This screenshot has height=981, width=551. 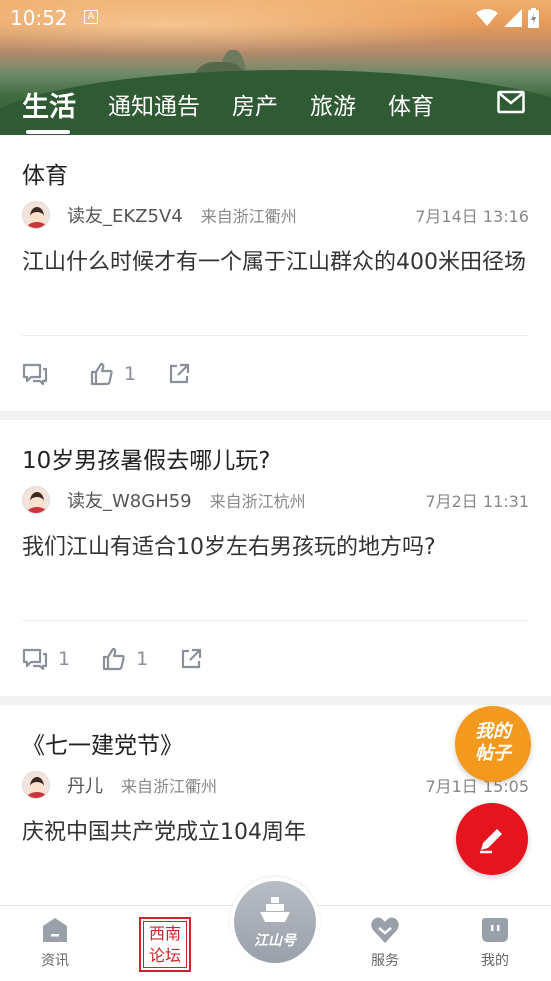 I want to click on post-actions: 1, so click(x=275, y=373).